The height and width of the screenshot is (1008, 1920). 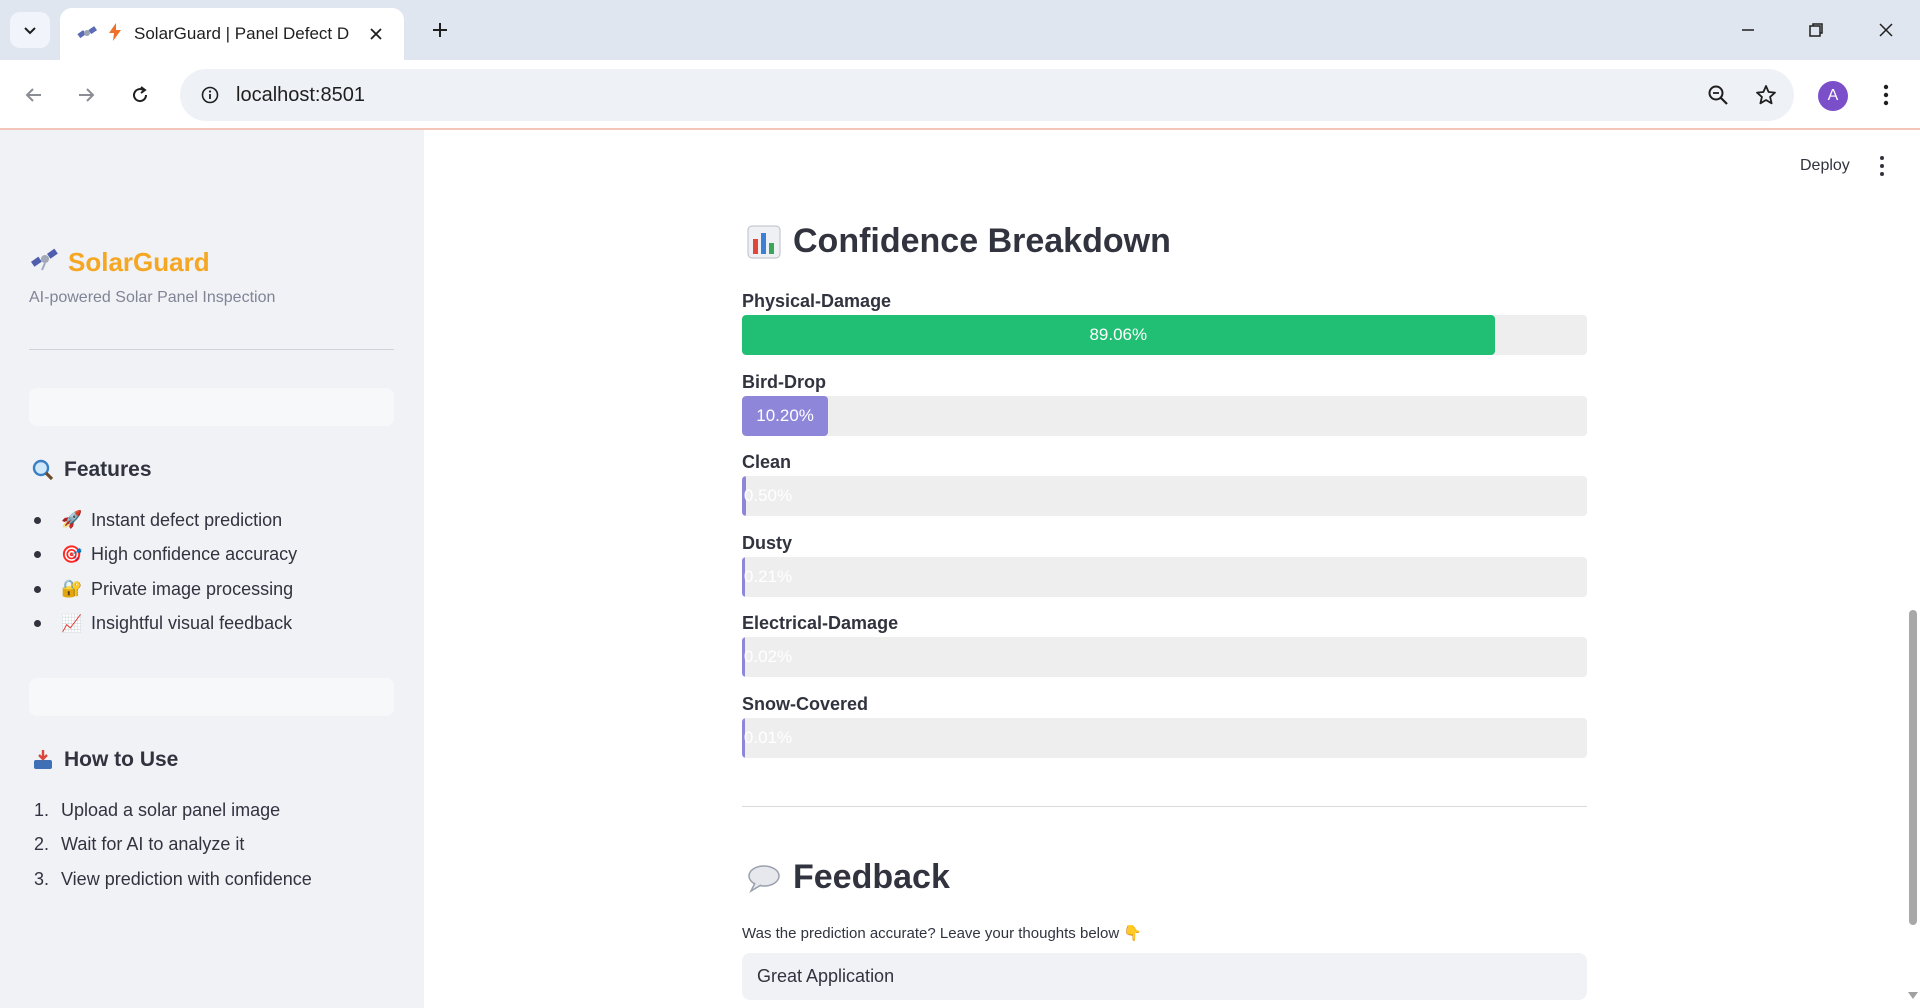 What do you see at coordinates (817, 301) in the screenshot?
I see `bar-label: Physical-Damage` at bounding box center [817, 301].